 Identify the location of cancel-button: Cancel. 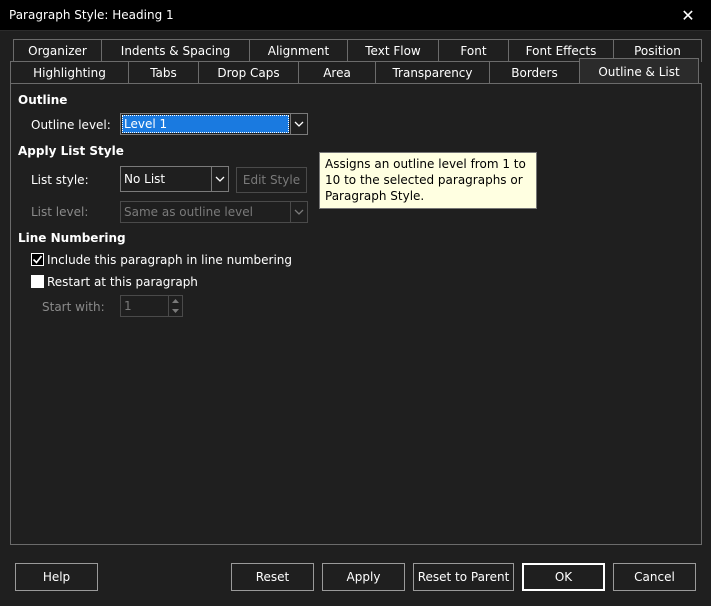
(654, 577).